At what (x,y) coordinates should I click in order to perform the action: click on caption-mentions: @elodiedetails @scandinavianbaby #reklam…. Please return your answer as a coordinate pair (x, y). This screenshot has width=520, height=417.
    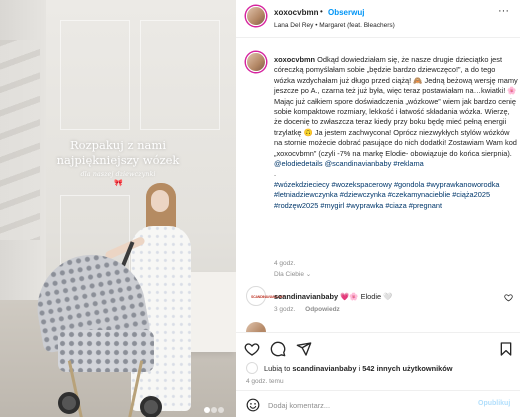
    Looking at the image, I should click on (349, 163).